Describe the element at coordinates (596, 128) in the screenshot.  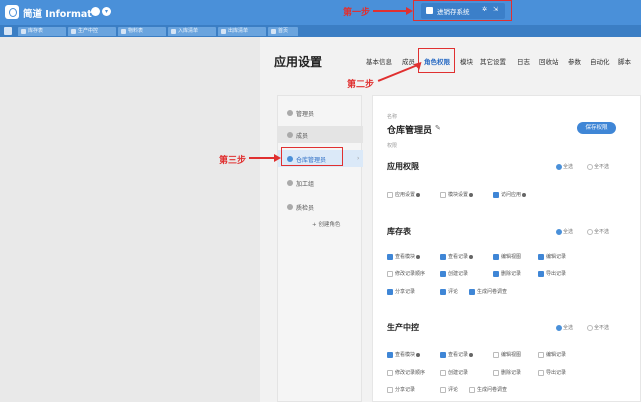
I see `save-permissions-button: 保存权限` at that location.